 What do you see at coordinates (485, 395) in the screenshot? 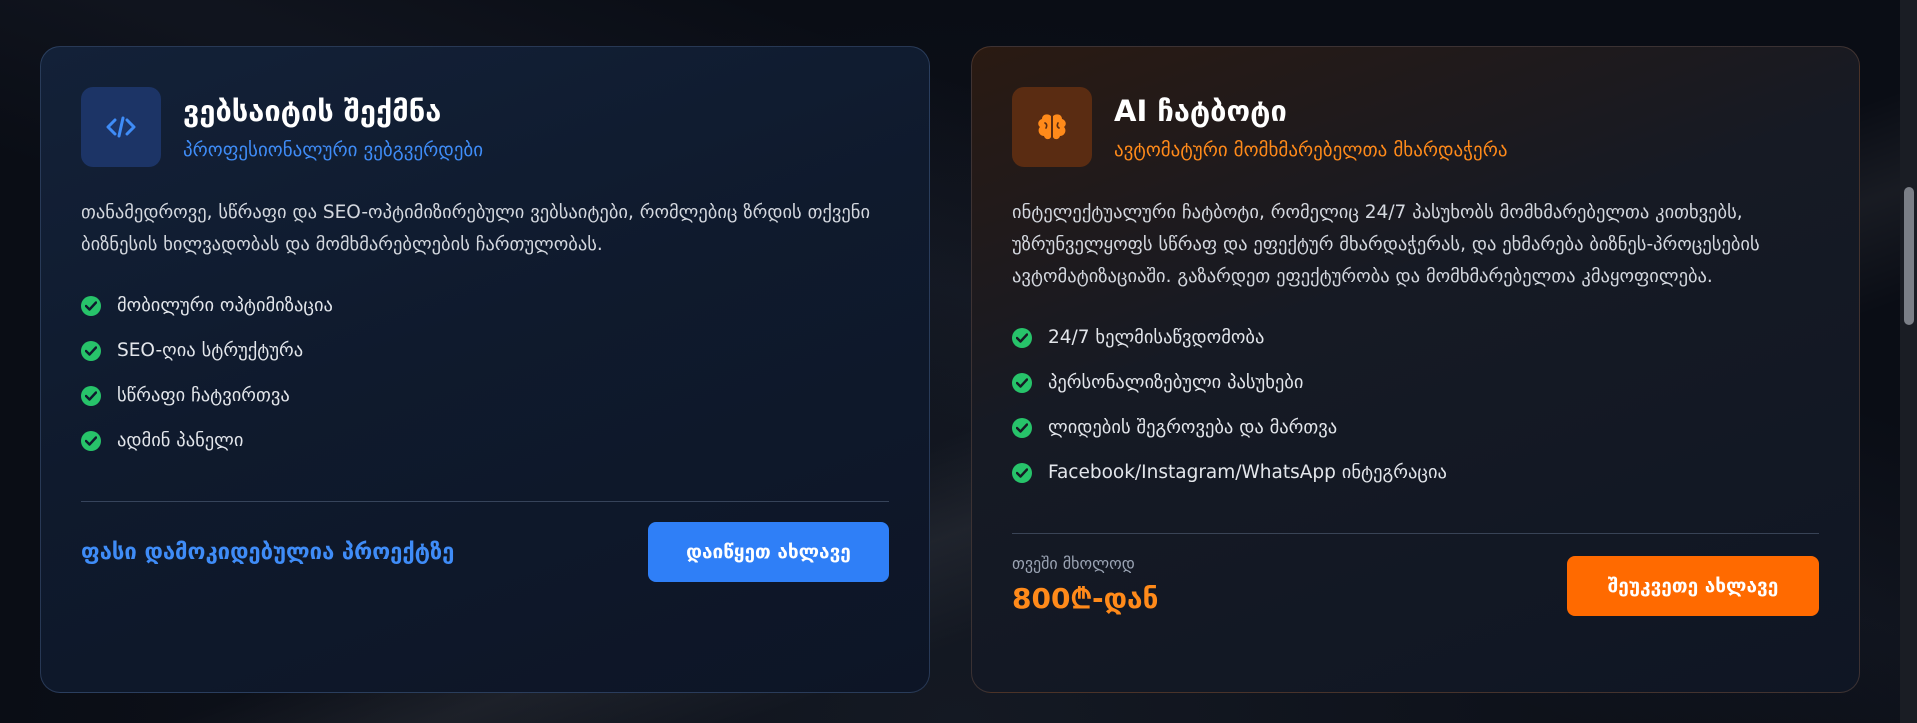
I see `feature-item: სწრაფი ჩატვირთვა` at bounding box center [485, 395].